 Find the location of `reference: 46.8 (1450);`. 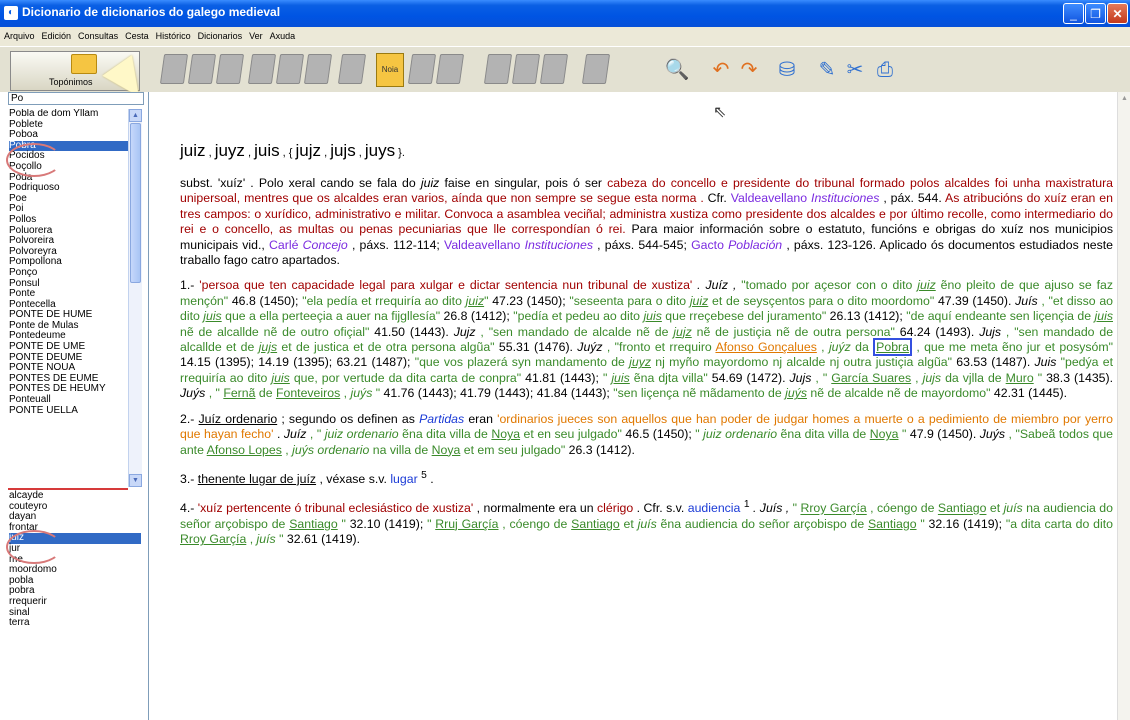

reference: 46.8 (1450); is located at coordinates (265, 300).